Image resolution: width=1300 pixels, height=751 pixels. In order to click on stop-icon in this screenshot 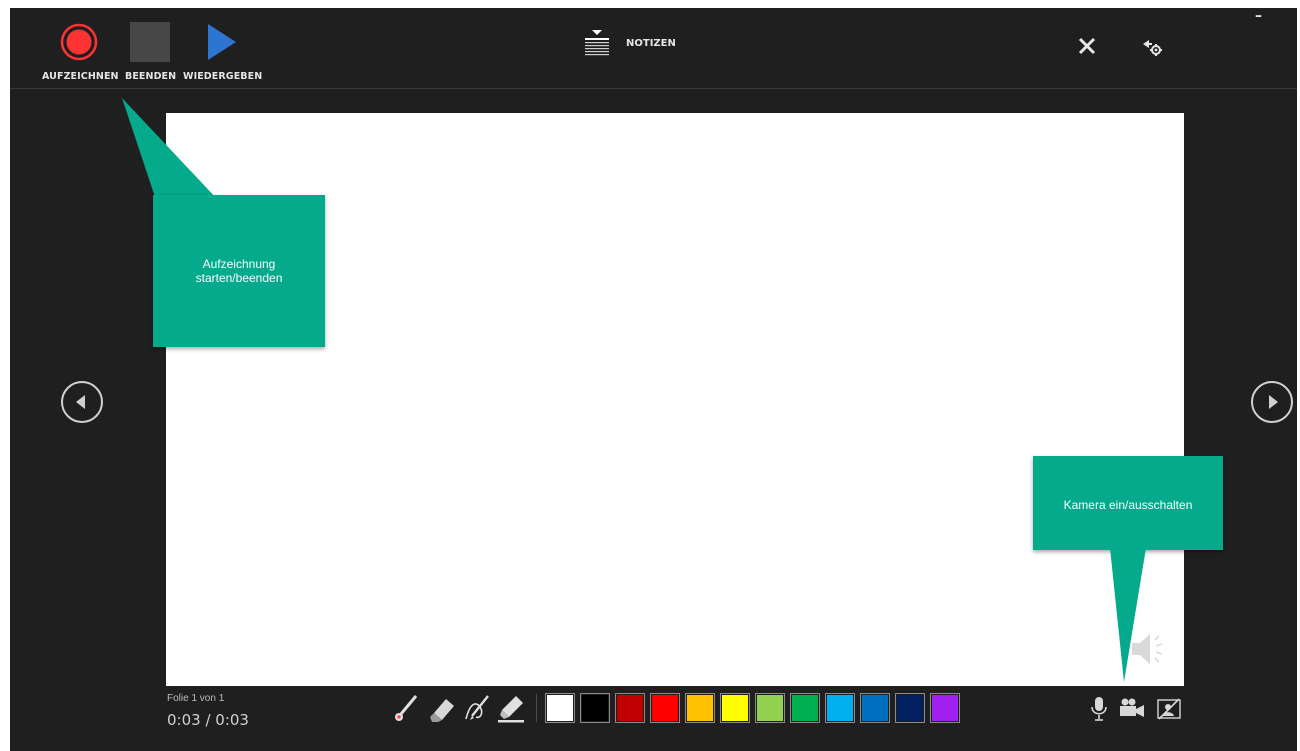, I will do `click(150, 42)`.